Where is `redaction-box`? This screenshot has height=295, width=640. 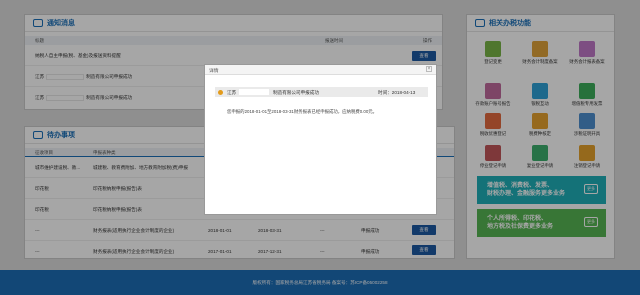
redaction-box is located at coordinates (254, 92).